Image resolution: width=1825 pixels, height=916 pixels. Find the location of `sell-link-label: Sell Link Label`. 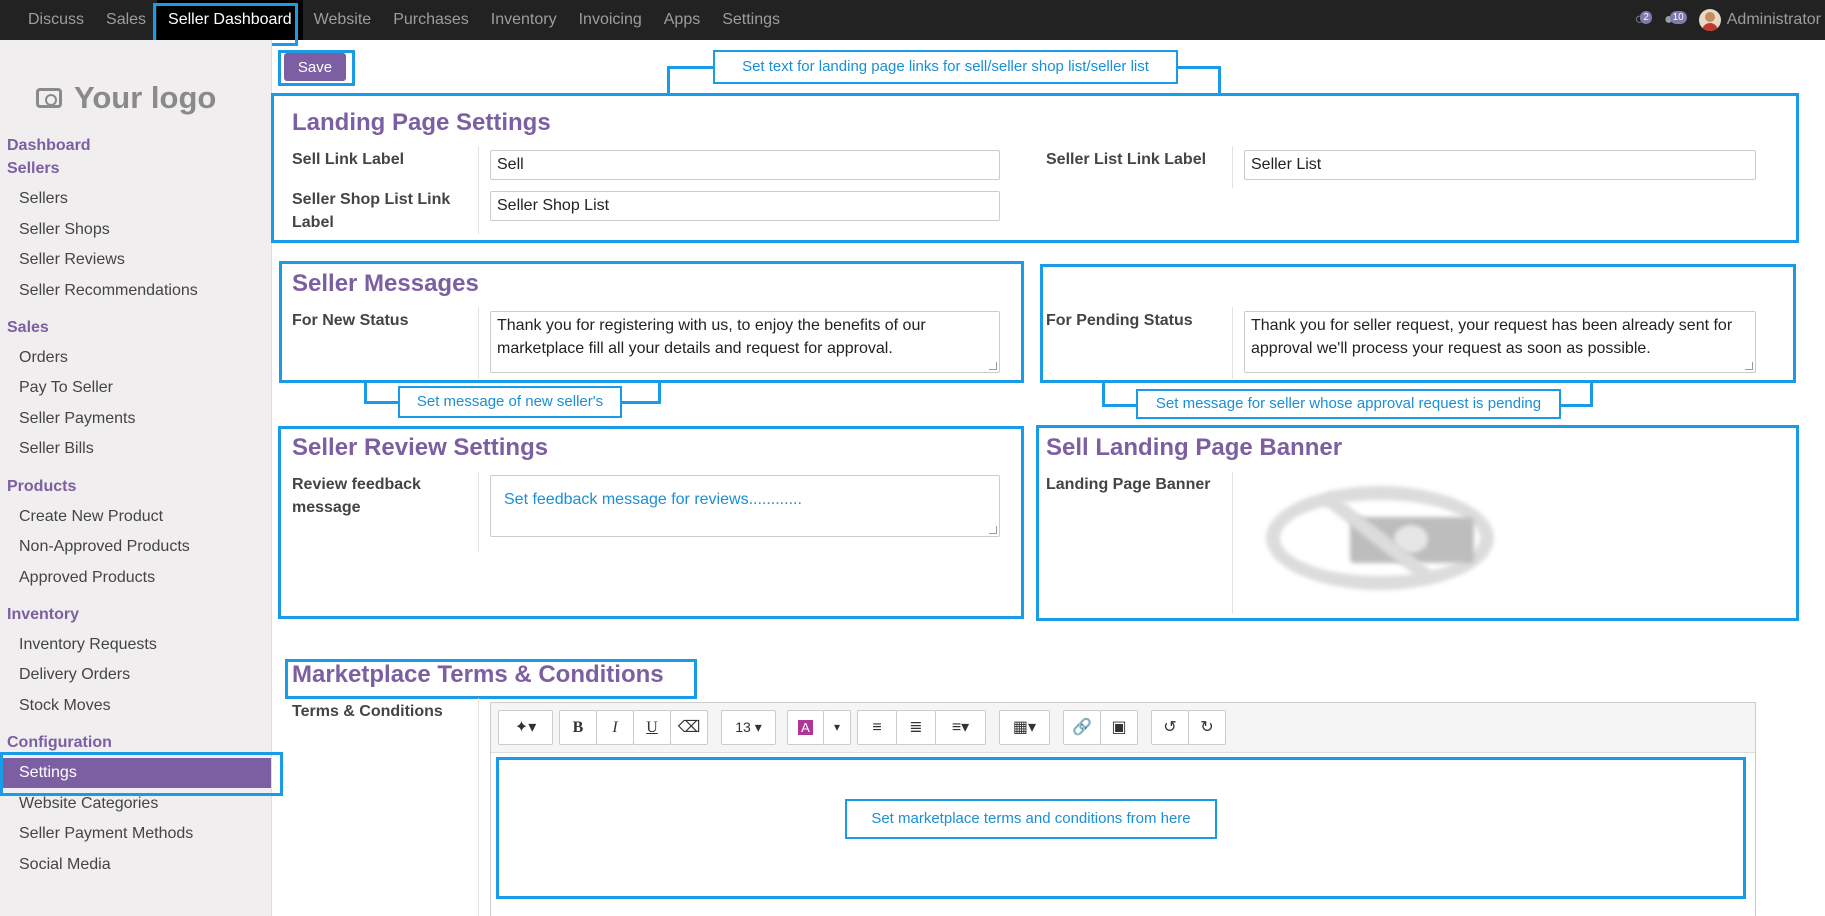

sell-link-label: Sell Link Label is located at coordinates (348, 159).